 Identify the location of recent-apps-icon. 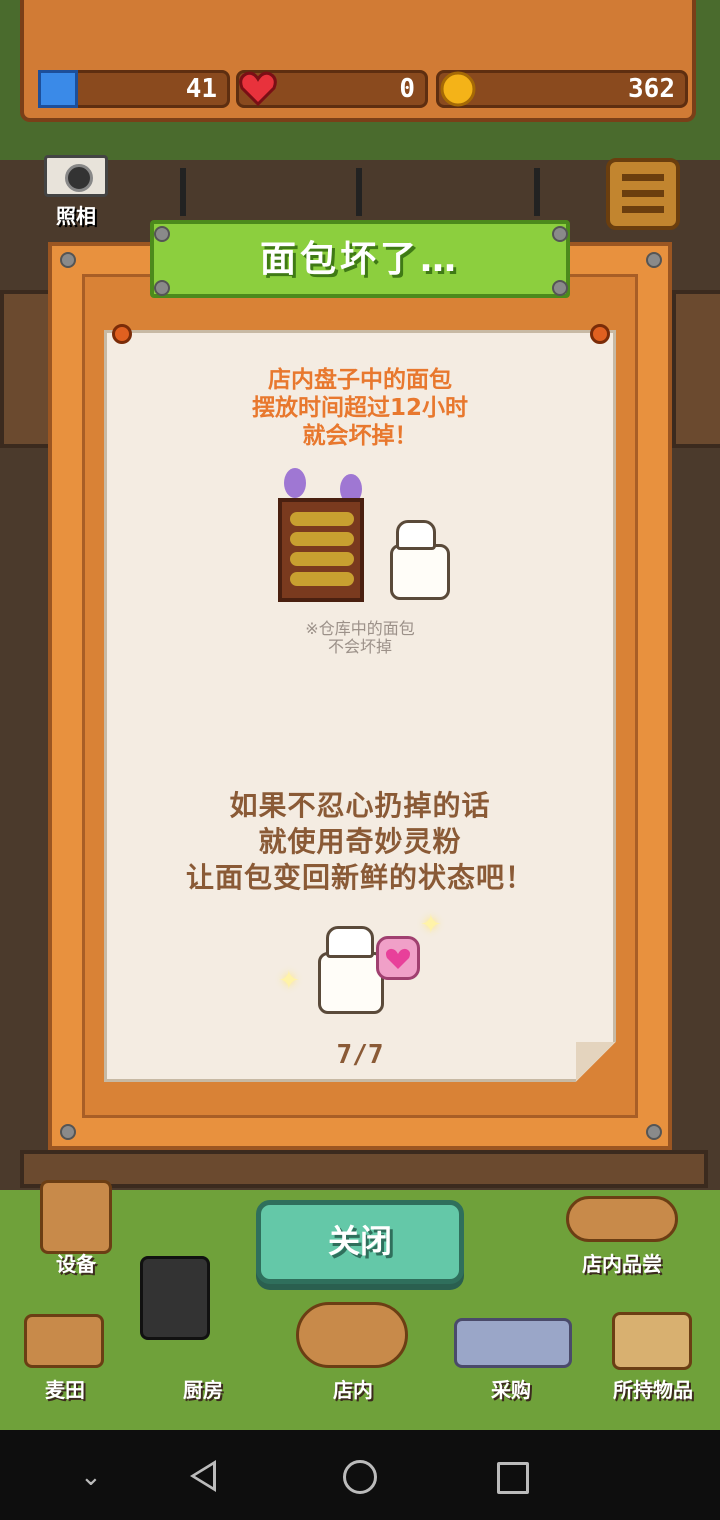
(513, 1478).